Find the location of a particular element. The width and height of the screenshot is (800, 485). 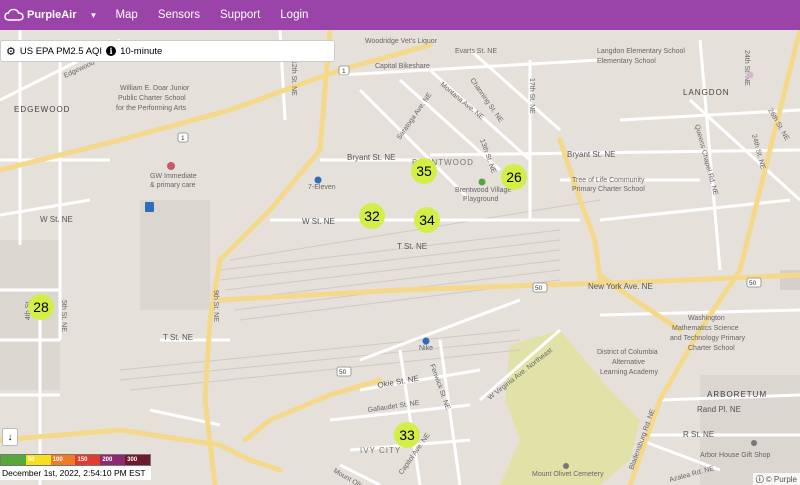

legend-segment: 50 is located at coordinates (38, 460).